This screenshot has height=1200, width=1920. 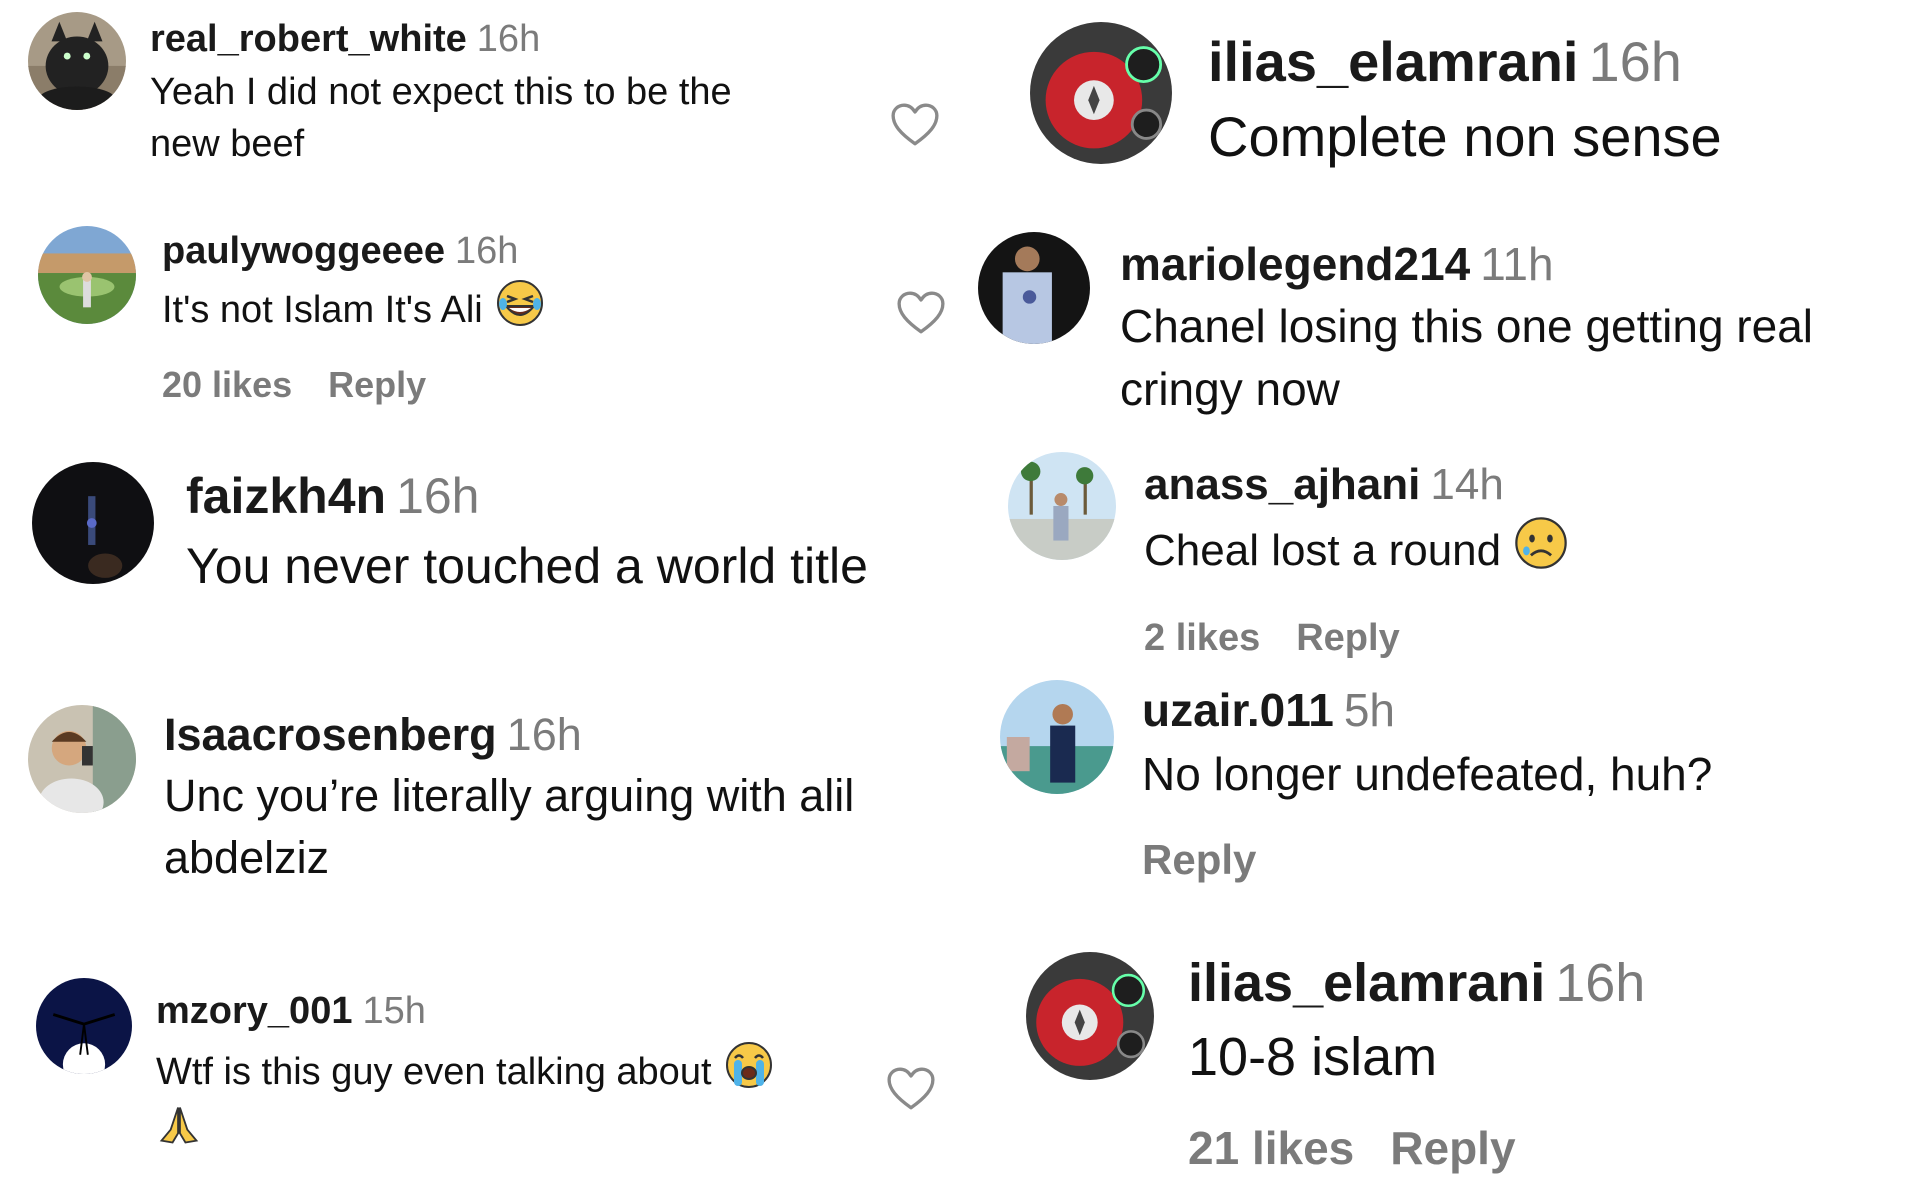 I want to click on sad-face-icon, so click(x=1541, y=543).